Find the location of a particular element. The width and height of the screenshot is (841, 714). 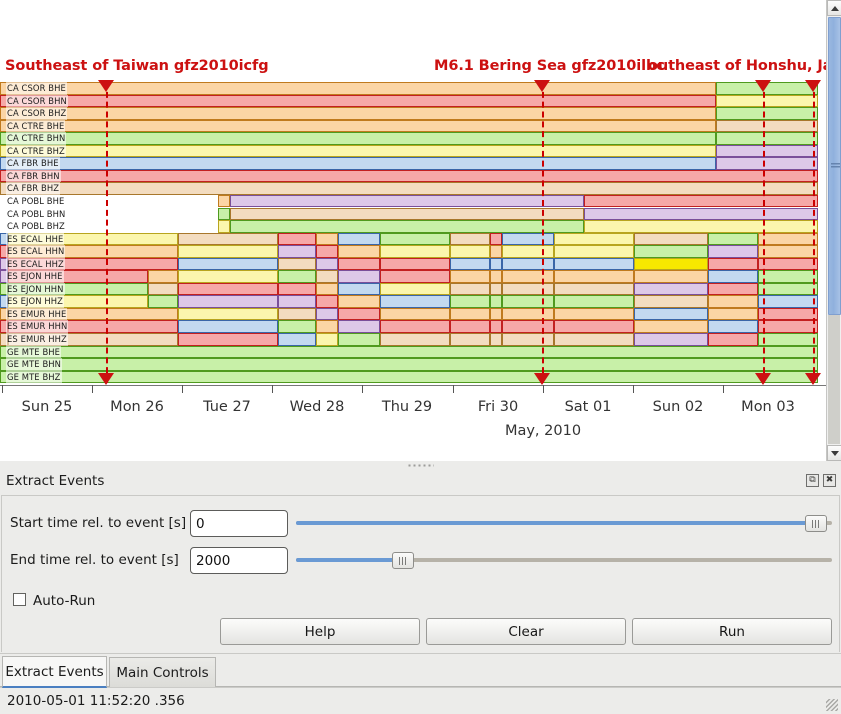

trace-row: ES ECAL HHE is located at coordinates (413, 239).